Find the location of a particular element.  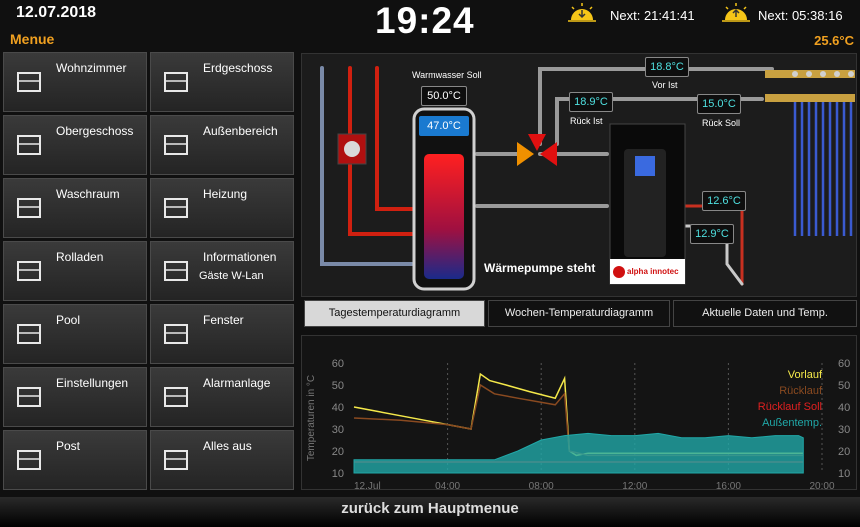

heatpump-status: Wärmepumpe steht is located at coordinates (540, 268).